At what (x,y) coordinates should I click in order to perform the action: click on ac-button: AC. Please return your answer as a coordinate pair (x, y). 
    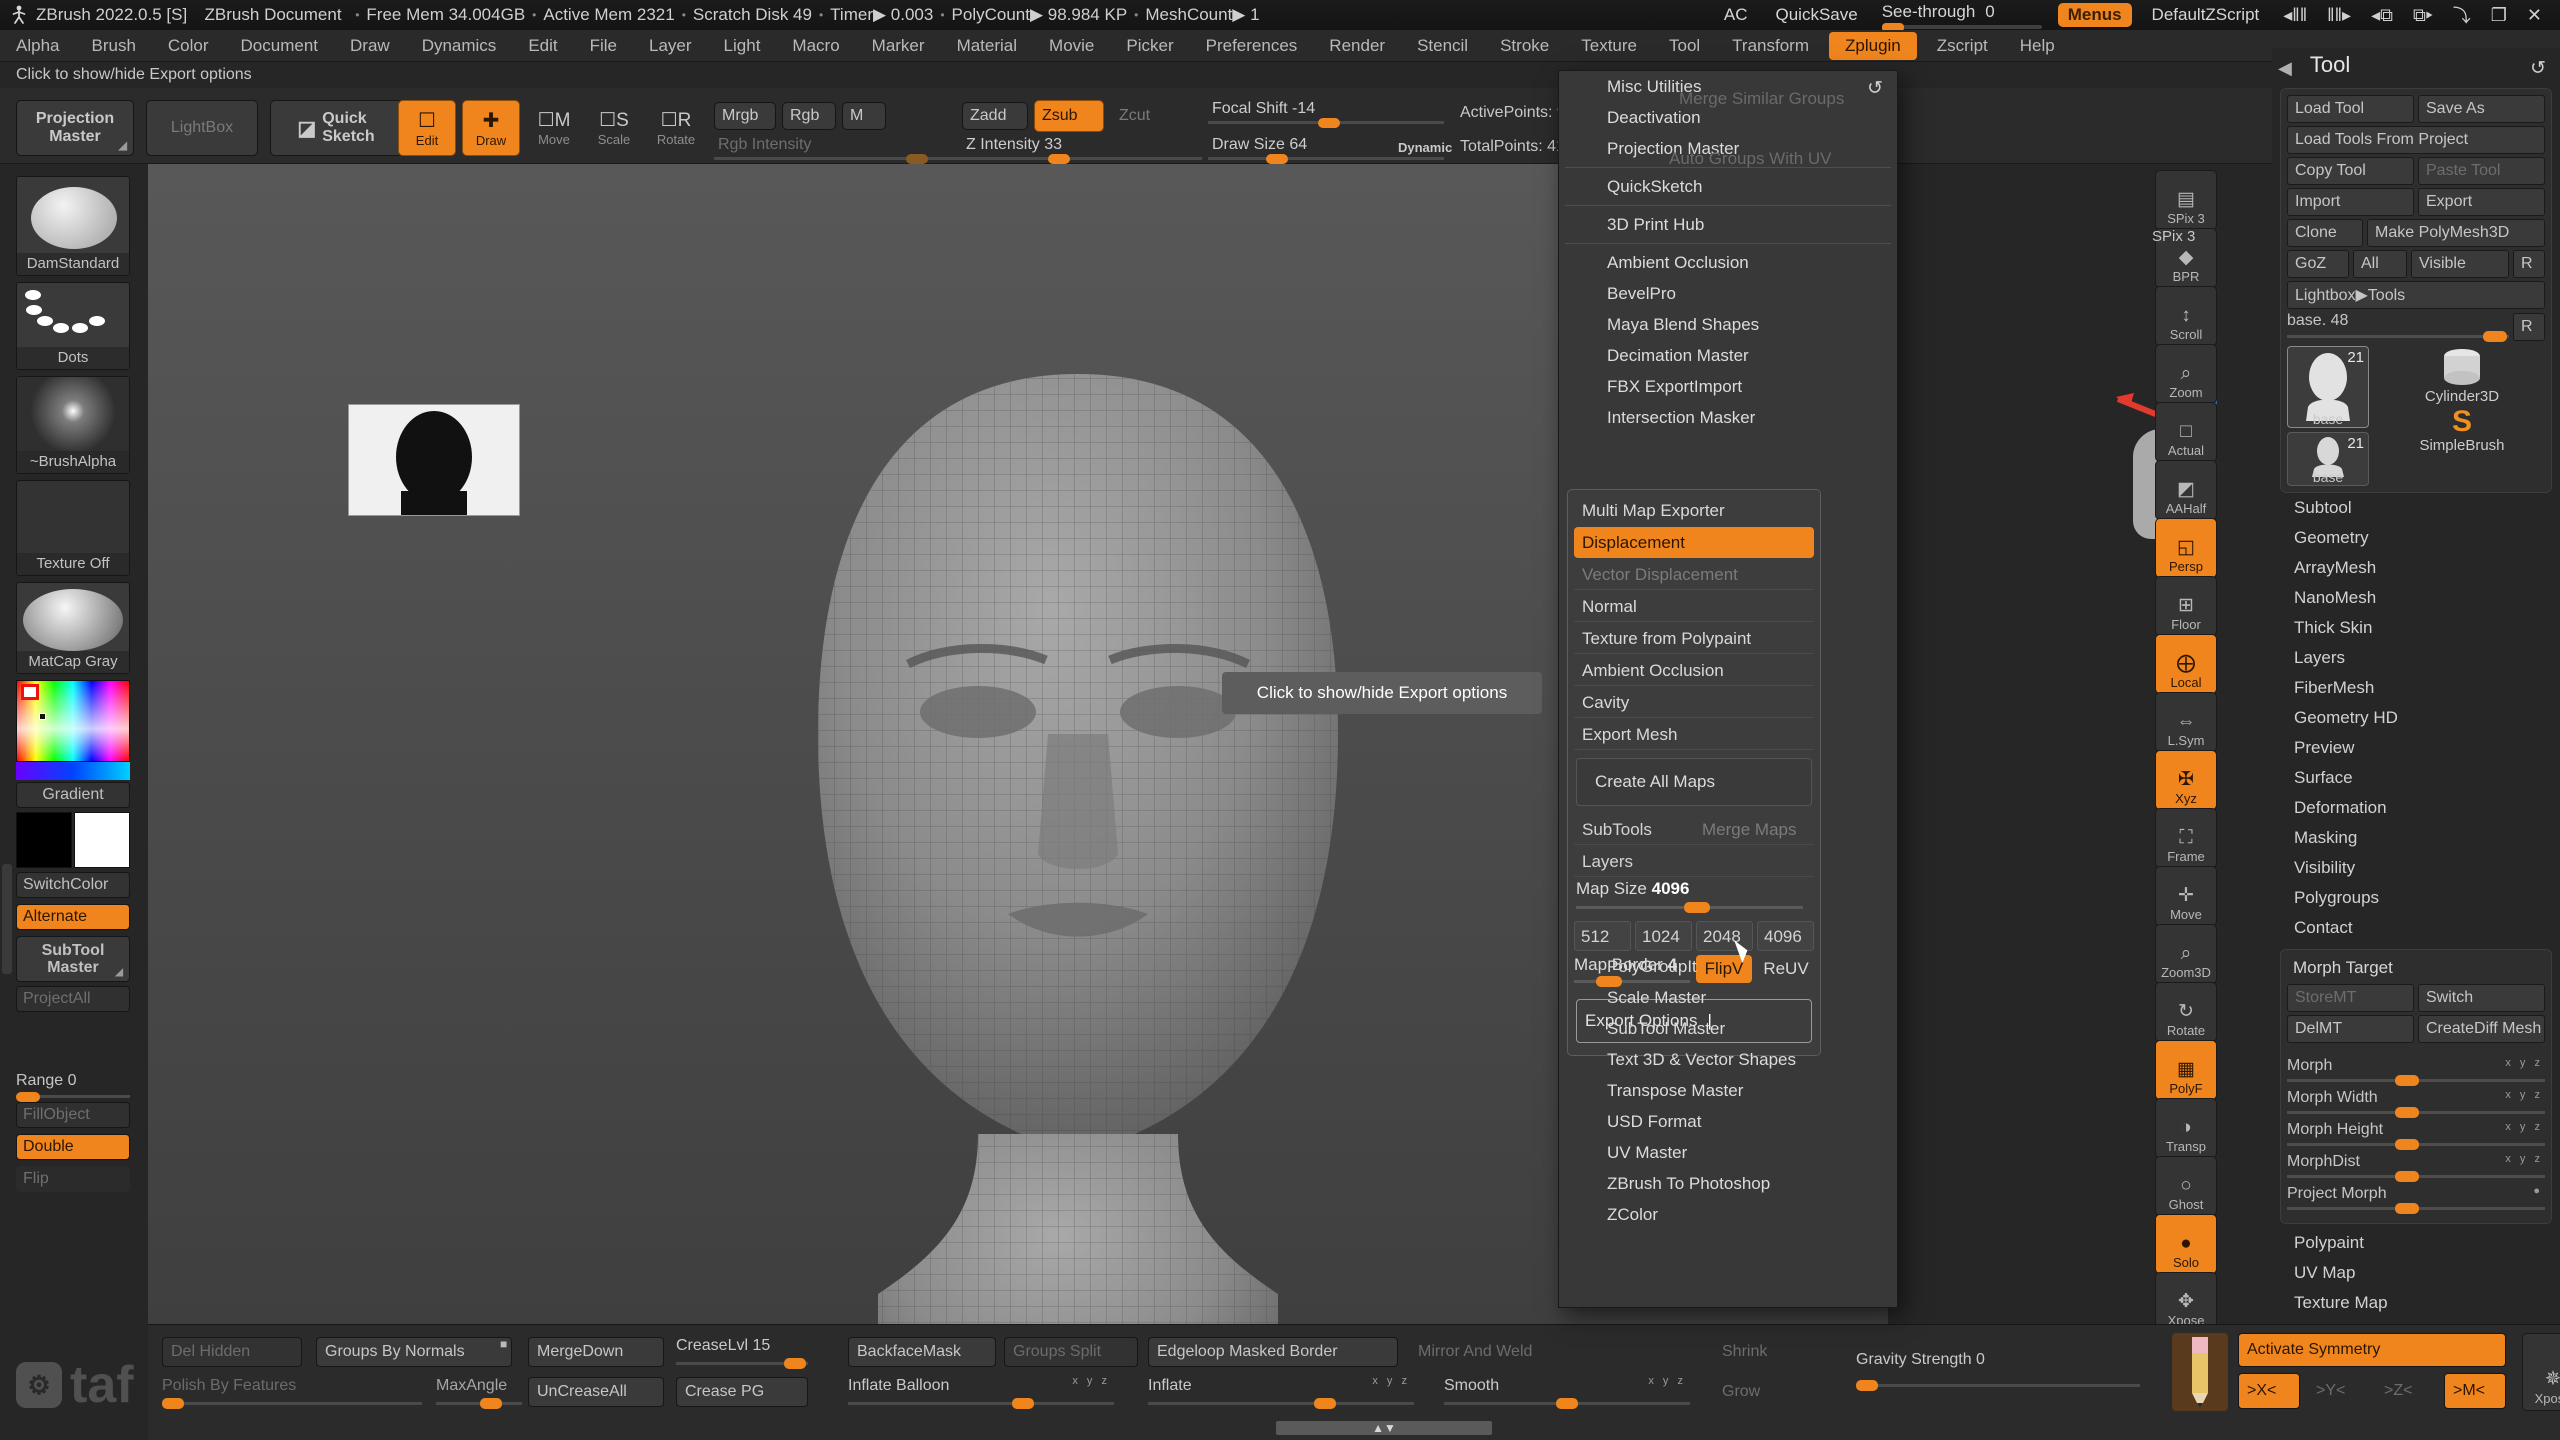
    Looking at the image, I should click on (1736, 15).